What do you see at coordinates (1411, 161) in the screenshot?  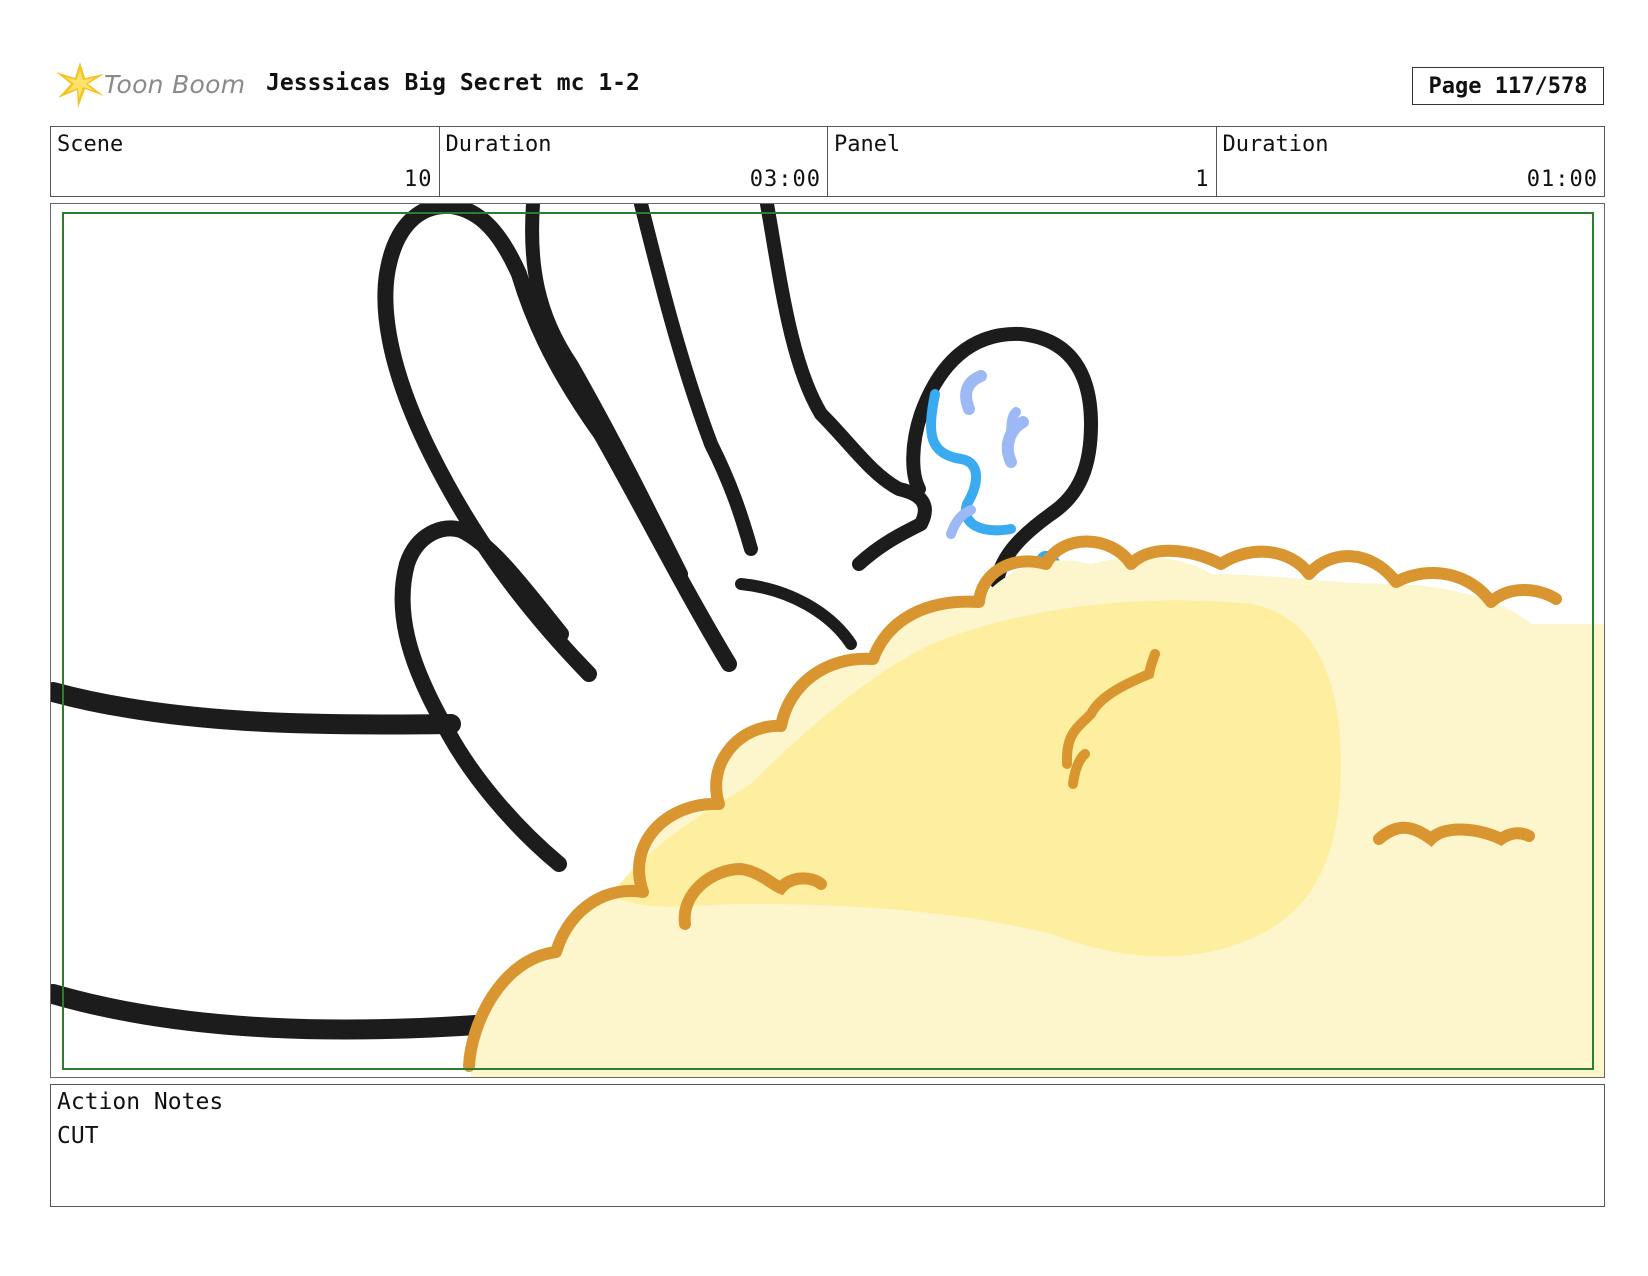 I see `panel-duration-cell: Duration 01:00` at bounding box center [1411, 161].